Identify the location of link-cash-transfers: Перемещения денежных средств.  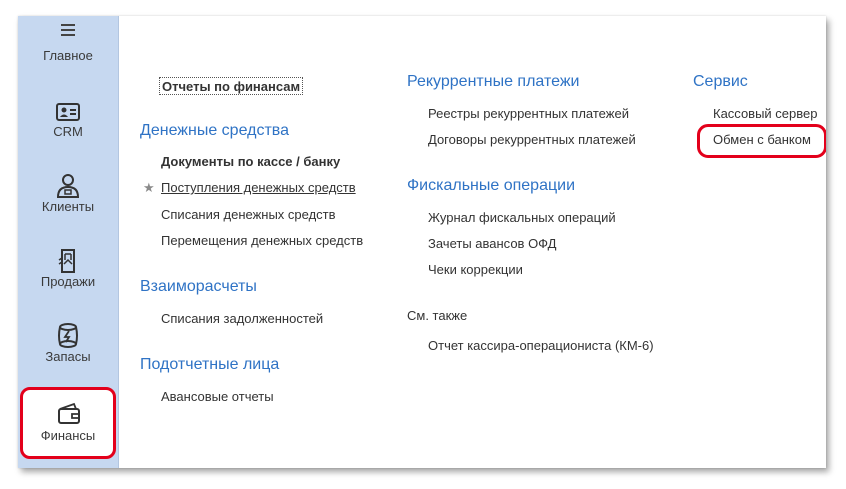
(262, 240).